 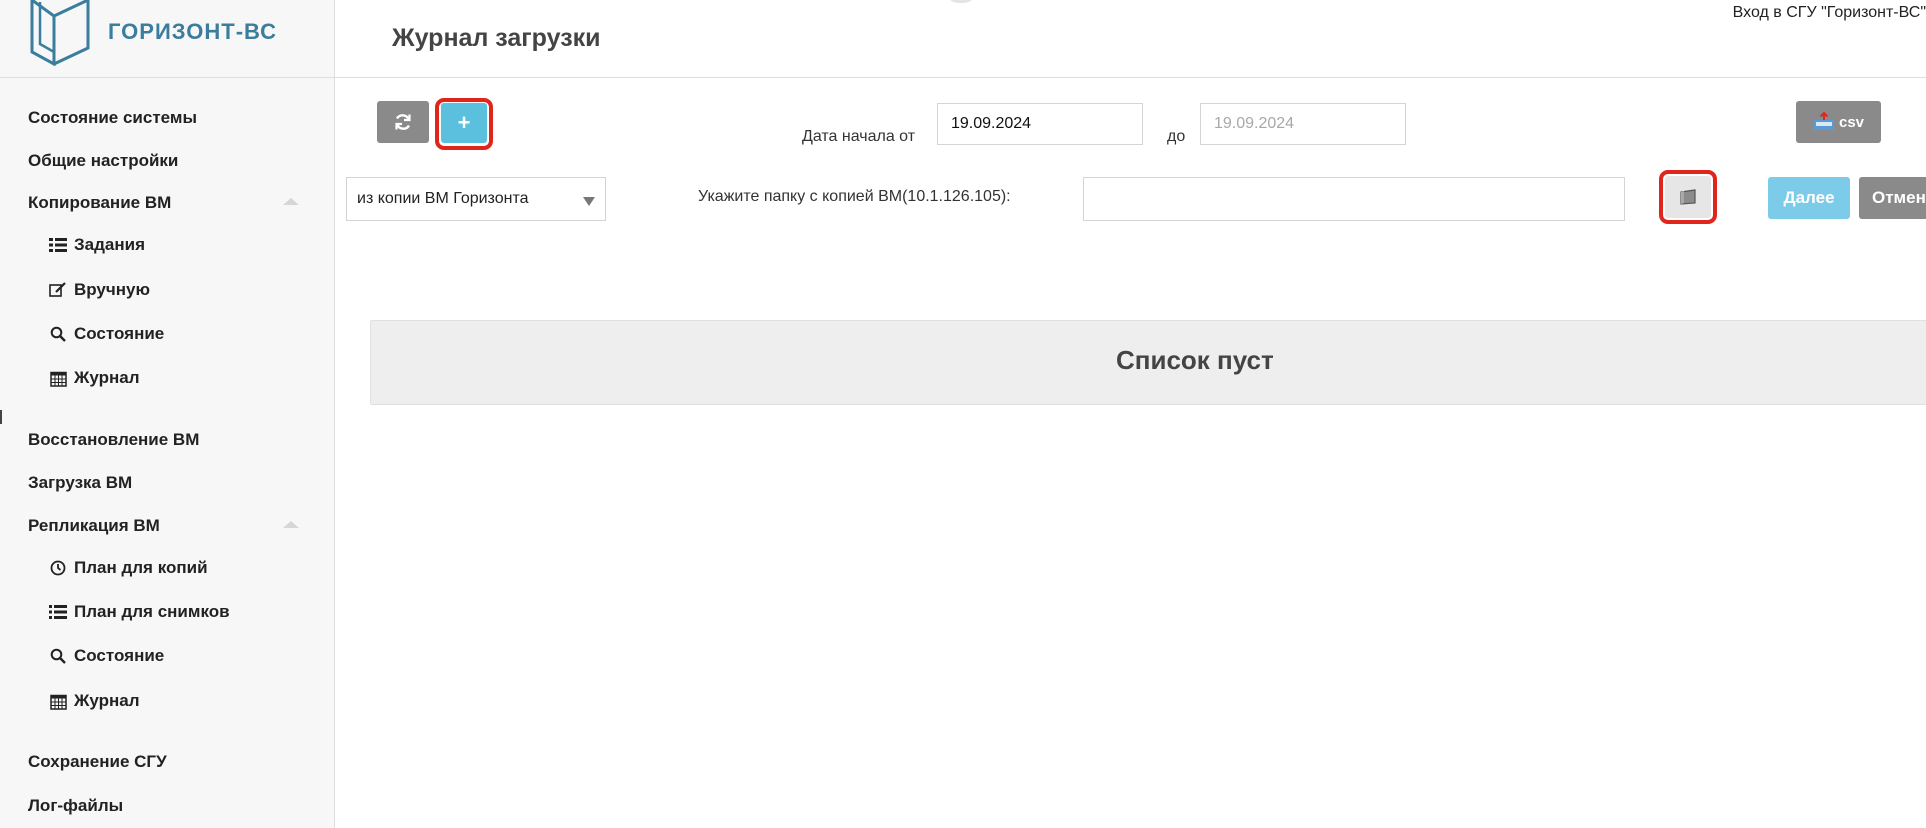 What do you see at coordinates (119, 655) in the screenshot?
I see `nav-replication-status-label: Состояние` at bounding box center [119, 655].